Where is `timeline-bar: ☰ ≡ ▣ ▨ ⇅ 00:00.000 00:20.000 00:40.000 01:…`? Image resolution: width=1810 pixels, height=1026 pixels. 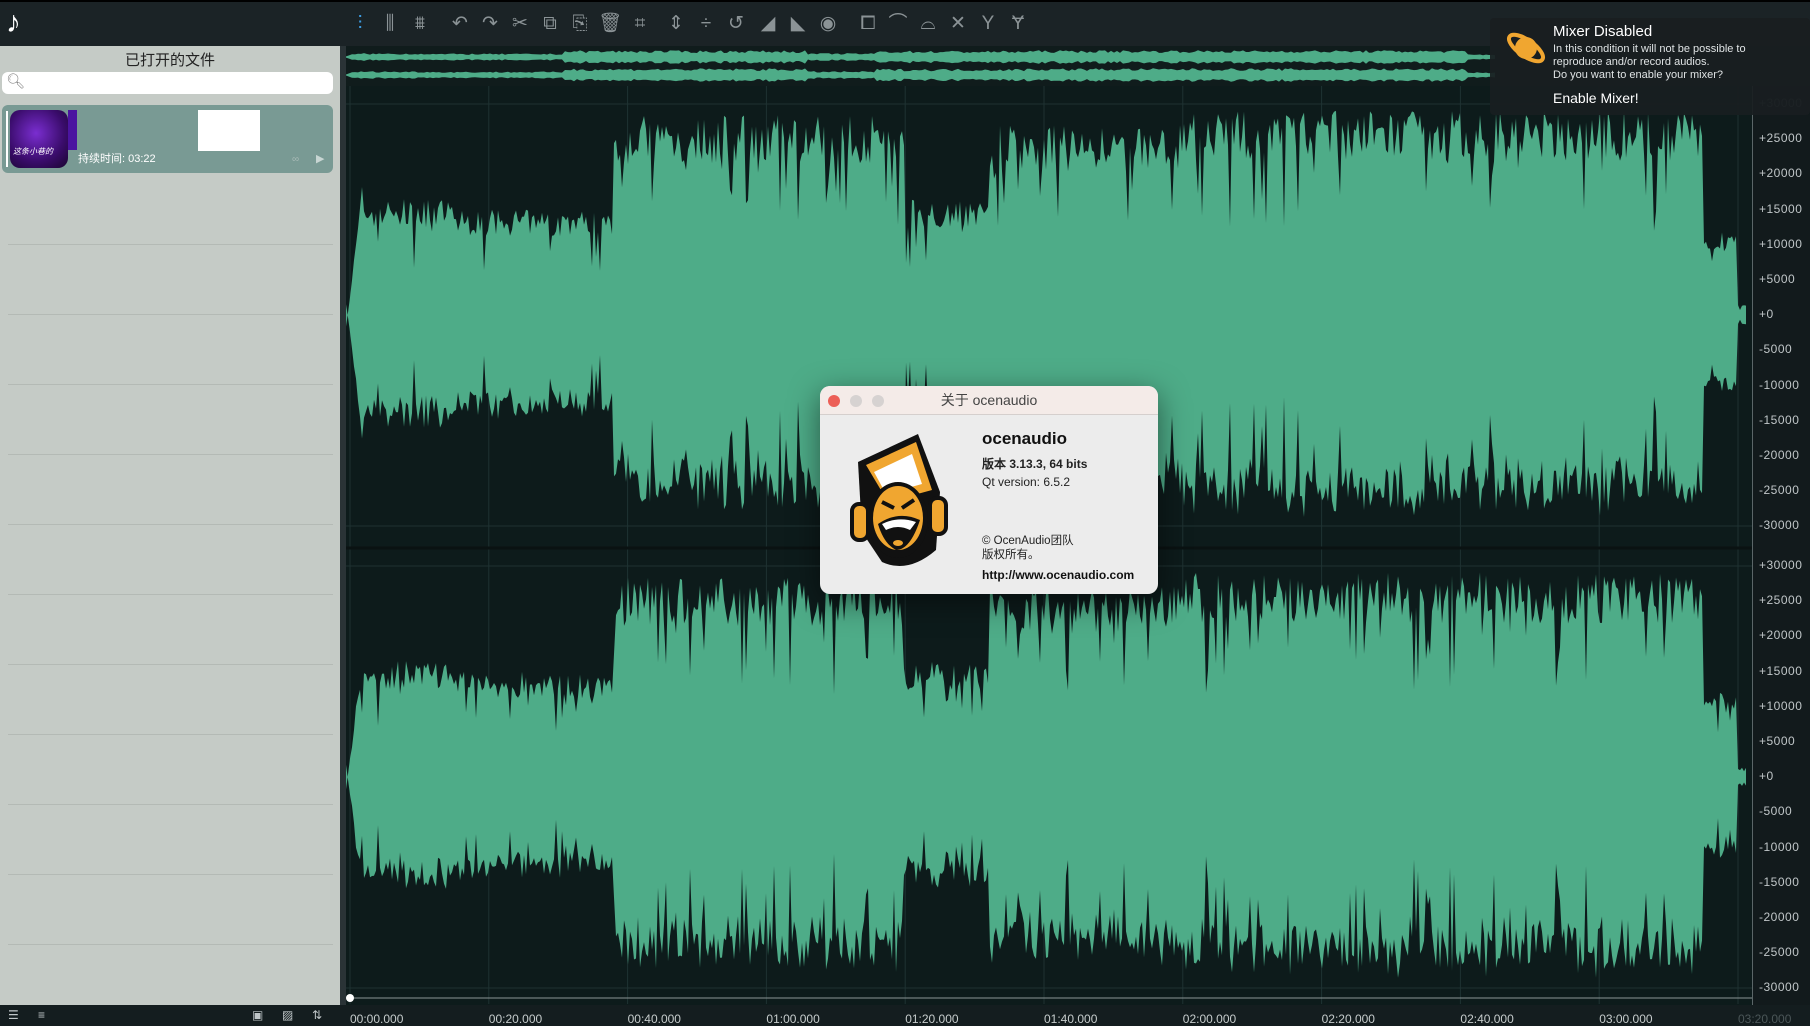
timeline-bar: ☰ ≡ ▣ ▨ ⇅ 00:00.000 00:20.000 00:40.000 01:… is located at coordinates (905, 1015).